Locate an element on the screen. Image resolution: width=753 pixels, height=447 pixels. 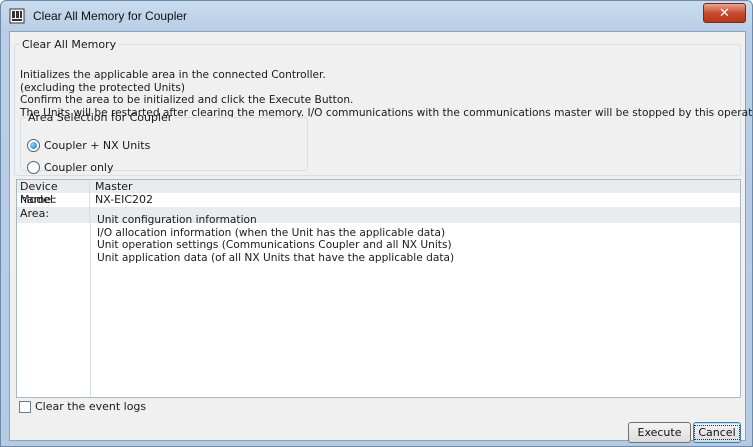
radio-label: Coupler only is located at coordinates (79, 167).